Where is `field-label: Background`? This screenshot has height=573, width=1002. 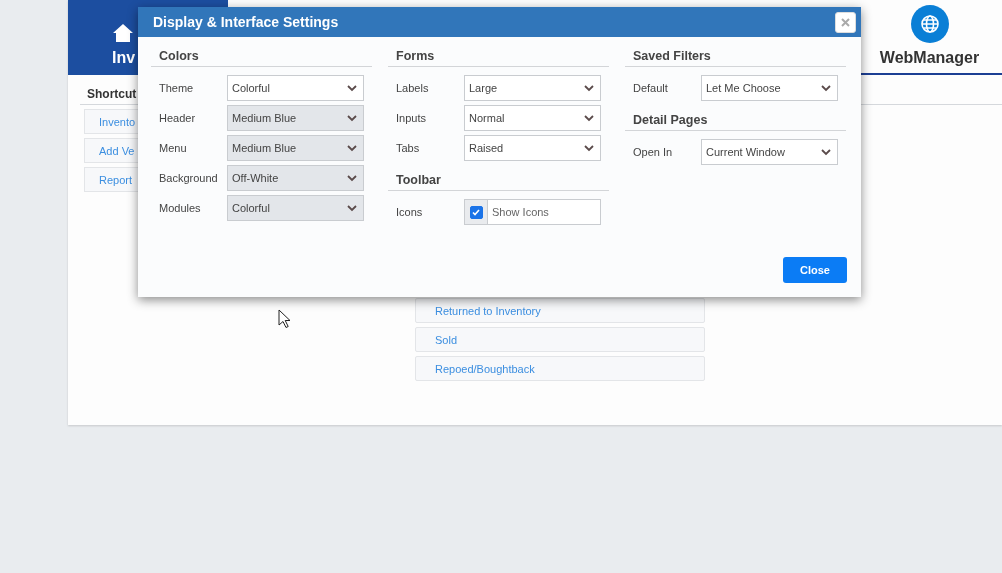
field-label: Background is located at coordinates (188, 178).